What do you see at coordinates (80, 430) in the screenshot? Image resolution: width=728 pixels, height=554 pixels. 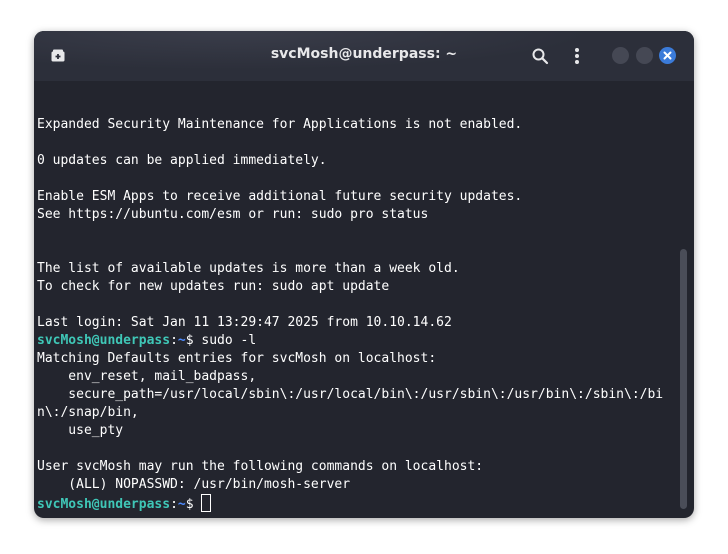 I see `output-line: use_pty` at bounding box center [80, 430].